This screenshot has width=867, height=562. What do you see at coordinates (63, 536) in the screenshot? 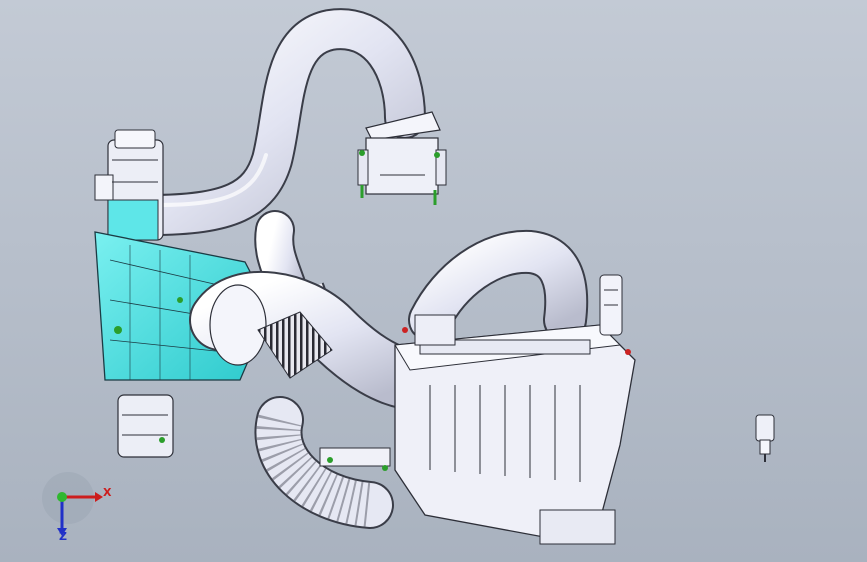
I see `triad-z-label: Z` at bounding box center [63, 536].